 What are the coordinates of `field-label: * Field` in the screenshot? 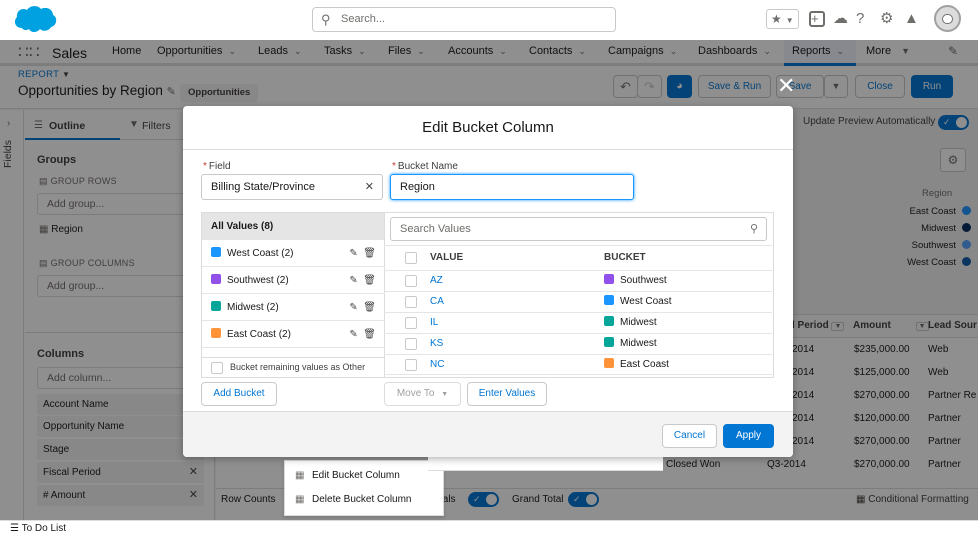 It's located at (217, 166).